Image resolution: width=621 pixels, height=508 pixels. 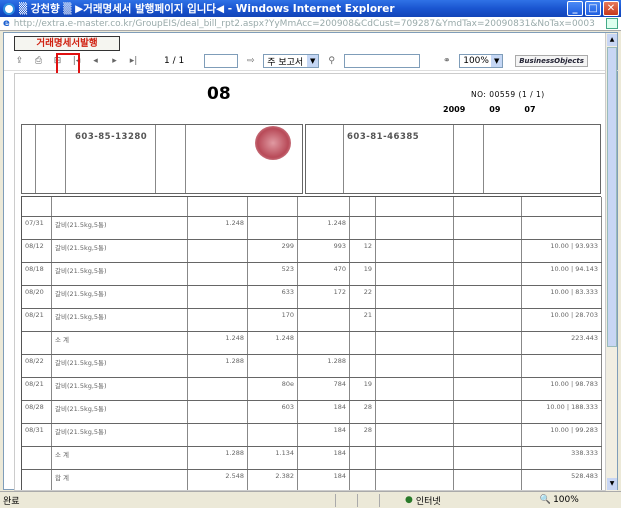 I want to click on table-cell-total: 10.00 | 98.783, so click(x=562, y=389).